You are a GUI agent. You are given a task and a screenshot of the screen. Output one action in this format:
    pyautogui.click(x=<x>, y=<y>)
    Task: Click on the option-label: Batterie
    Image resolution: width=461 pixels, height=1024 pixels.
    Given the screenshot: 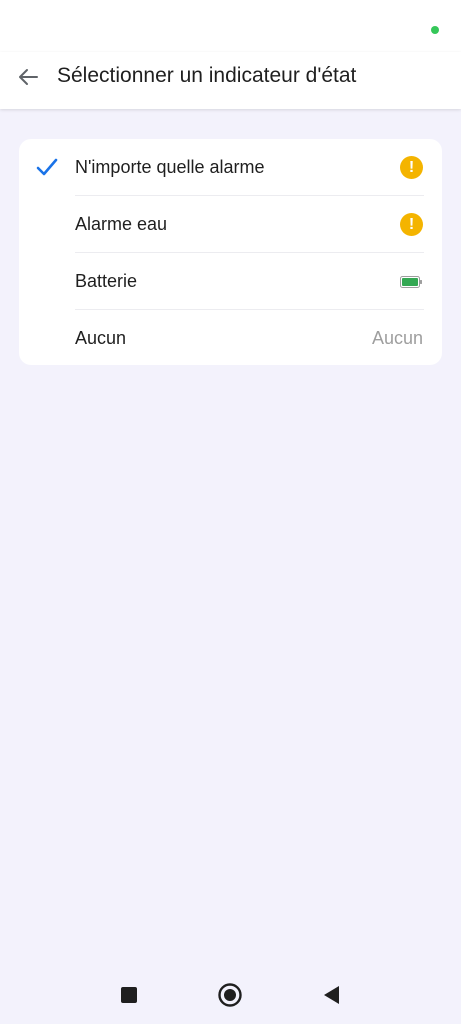 What is the action you would take?
    pyautogui.click(x=106, y=281)
    